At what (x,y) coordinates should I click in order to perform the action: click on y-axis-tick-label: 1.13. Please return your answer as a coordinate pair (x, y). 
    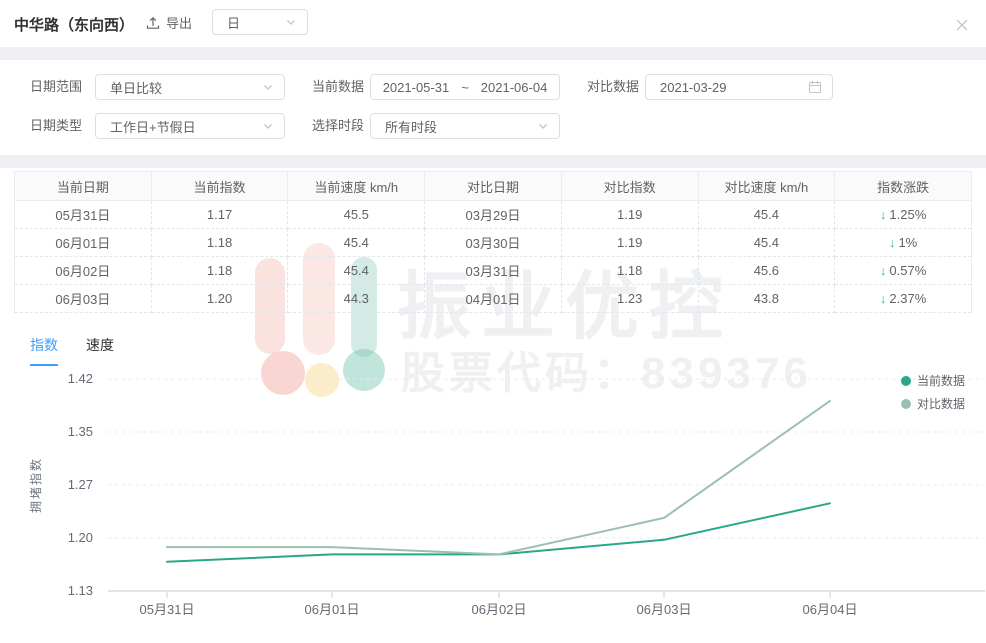
    Looking at the image, I should click on (80, 590).